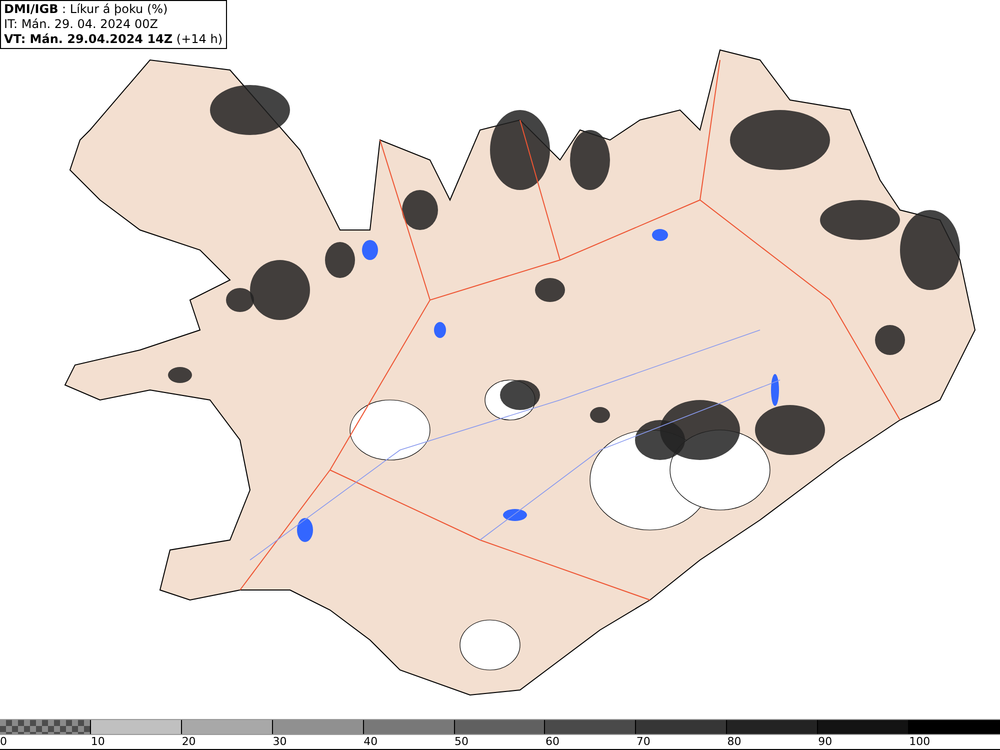 This screenshot has height=750, width=1000. I want to click on legend-label: 100, so click(919, 742).